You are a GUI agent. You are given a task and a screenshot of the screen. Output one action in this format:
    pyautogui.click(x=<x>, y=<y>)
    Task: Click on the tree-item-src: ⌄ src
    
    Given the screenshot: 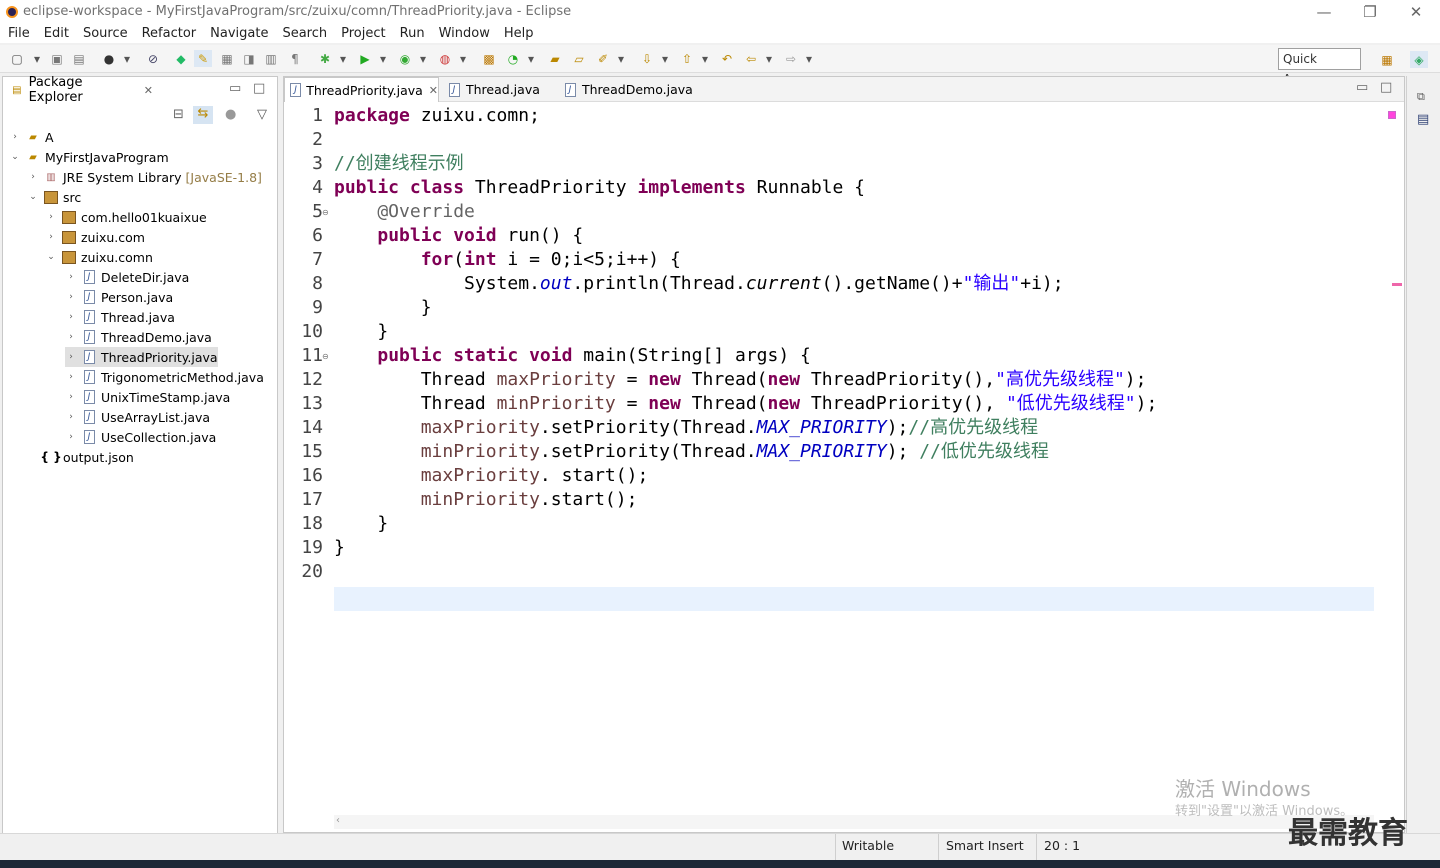 What is the action you would take?
    pyautogui.click(x=54, y=197)
    